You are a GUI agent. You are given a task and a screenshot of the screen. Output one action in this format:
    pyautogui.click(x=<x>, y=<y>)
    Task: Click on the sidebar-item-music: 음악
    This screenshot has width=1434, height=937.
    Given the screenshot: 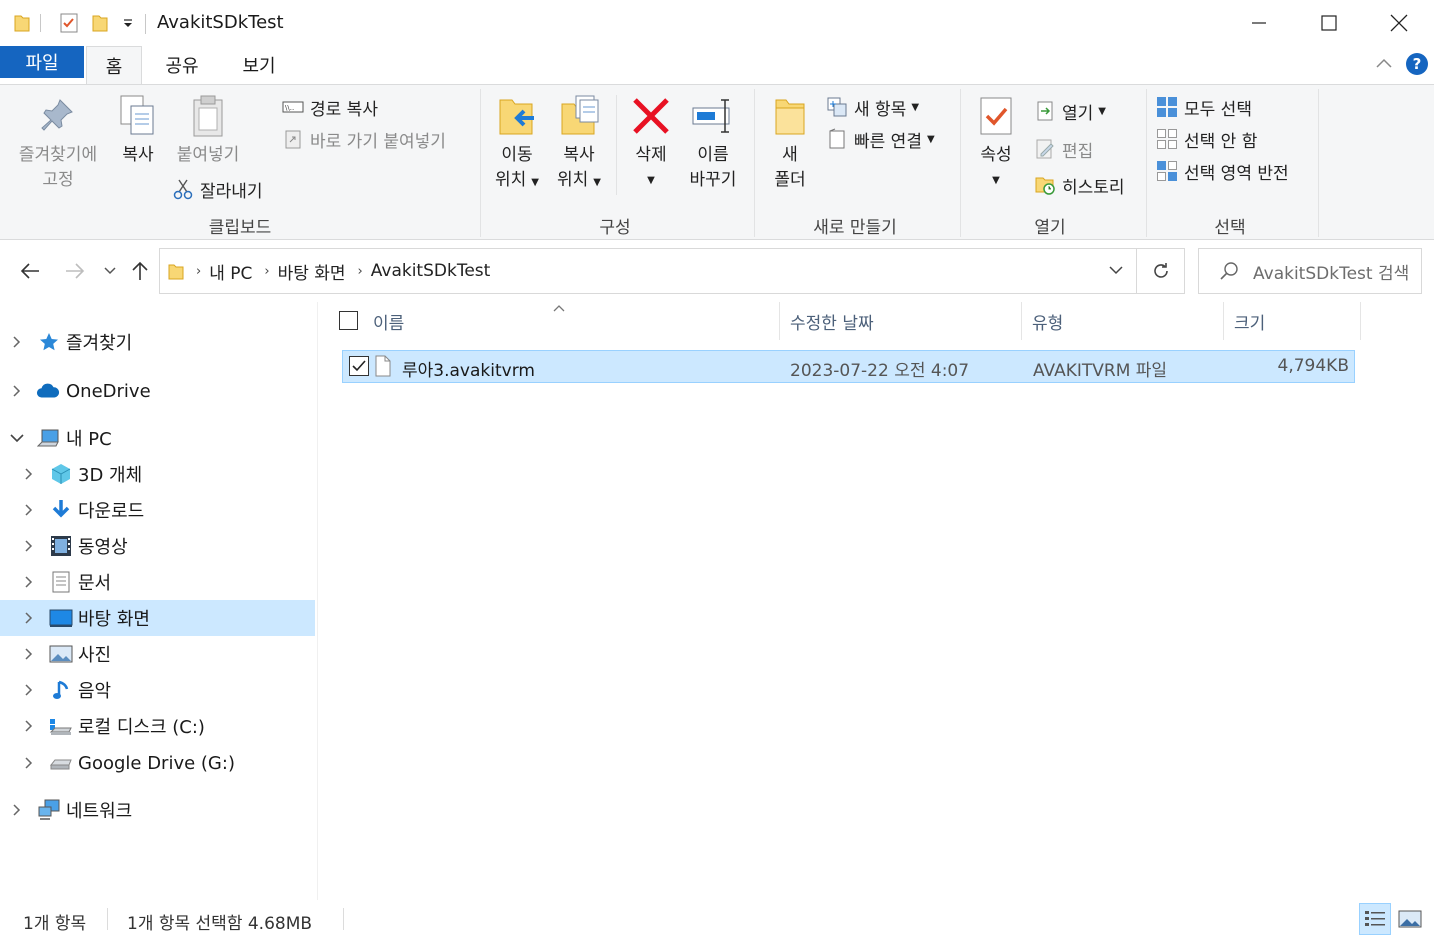 What is the action you would take?
    pyautogui.click(x=157, y=690)
    